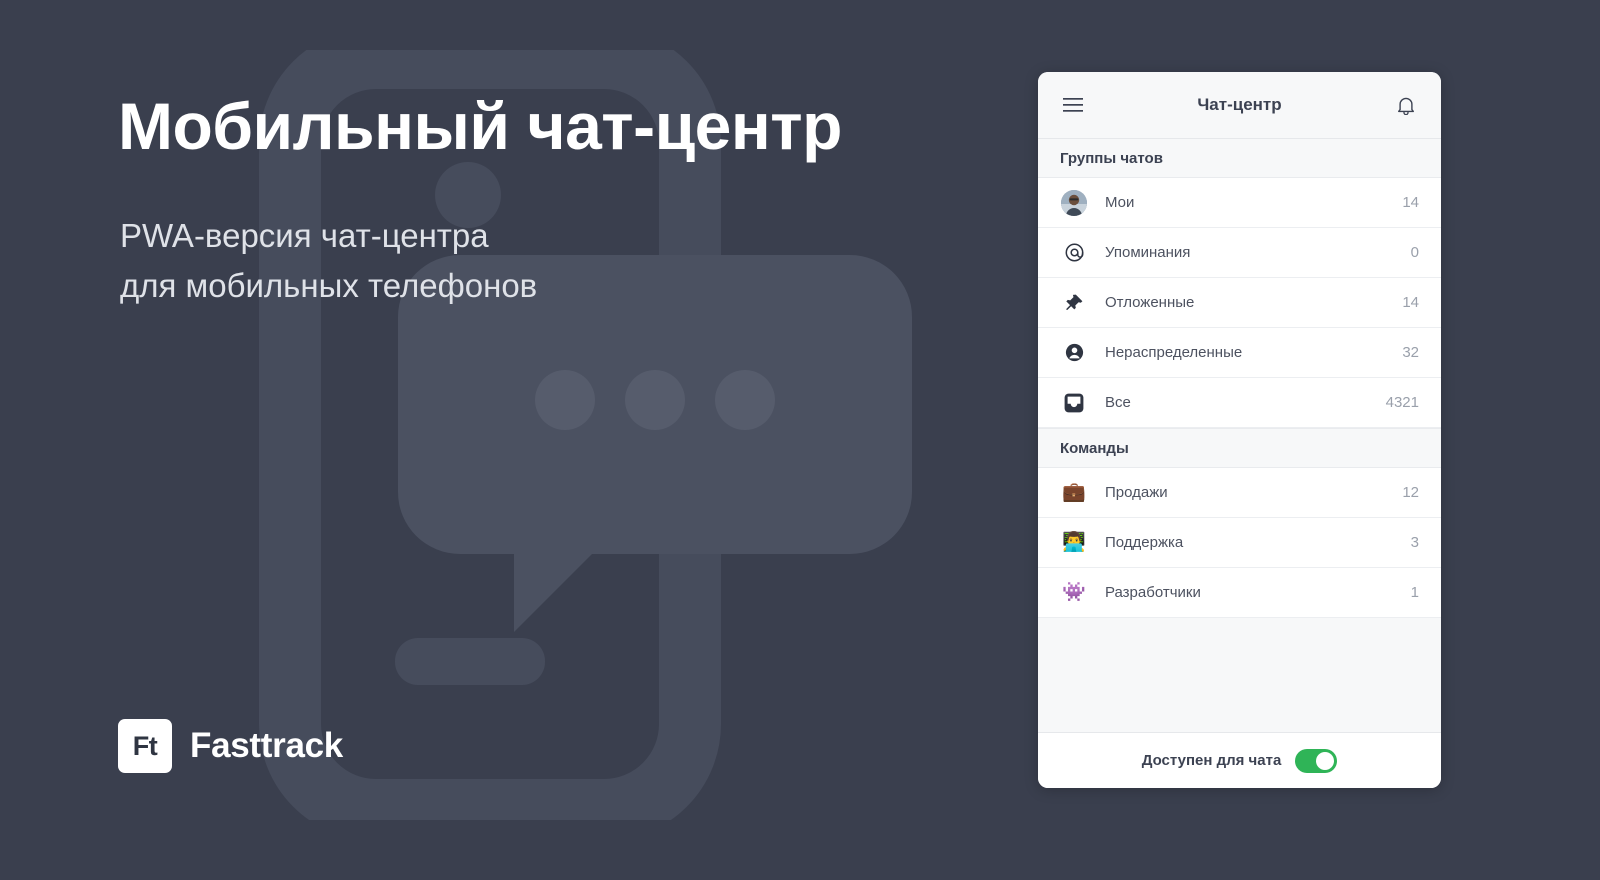 Image resolution: width=1600 pixels, height=880 pixels. Describe the element at coordinates (1239, 403) in the screenshot. I see `list-item-all: Все 4321` at that location.